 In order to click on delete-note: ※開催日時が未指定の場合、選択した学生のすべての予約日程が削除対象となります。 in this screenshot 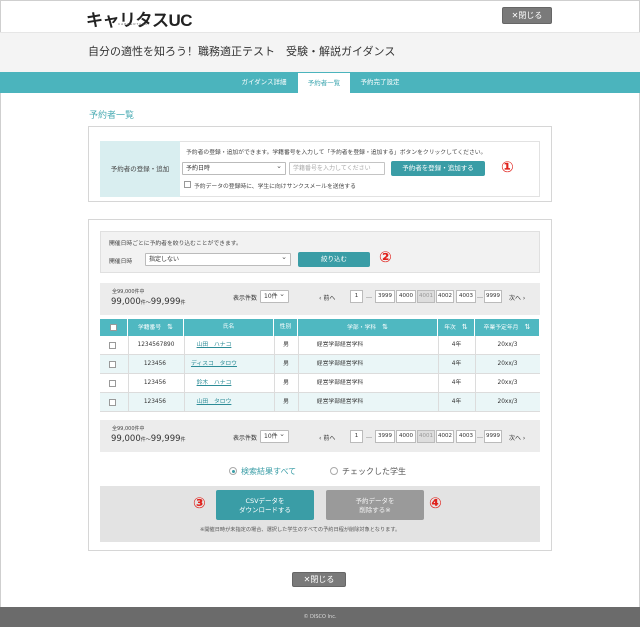, I will do `click(300, 530)`.